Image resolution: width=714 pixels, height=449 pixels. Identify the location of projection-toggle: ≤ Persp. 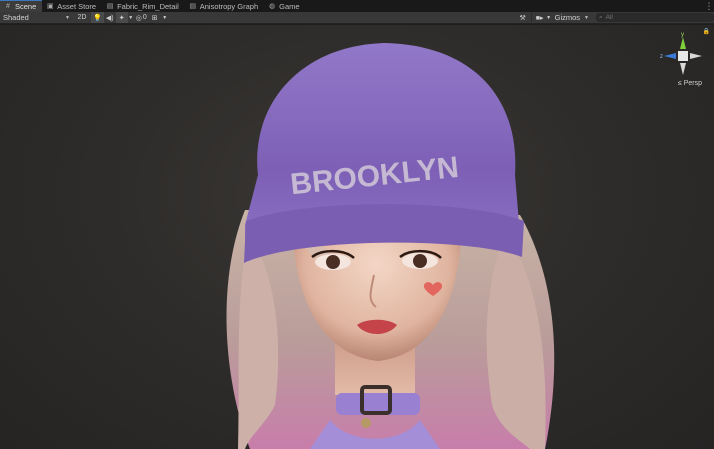
(690, 83).